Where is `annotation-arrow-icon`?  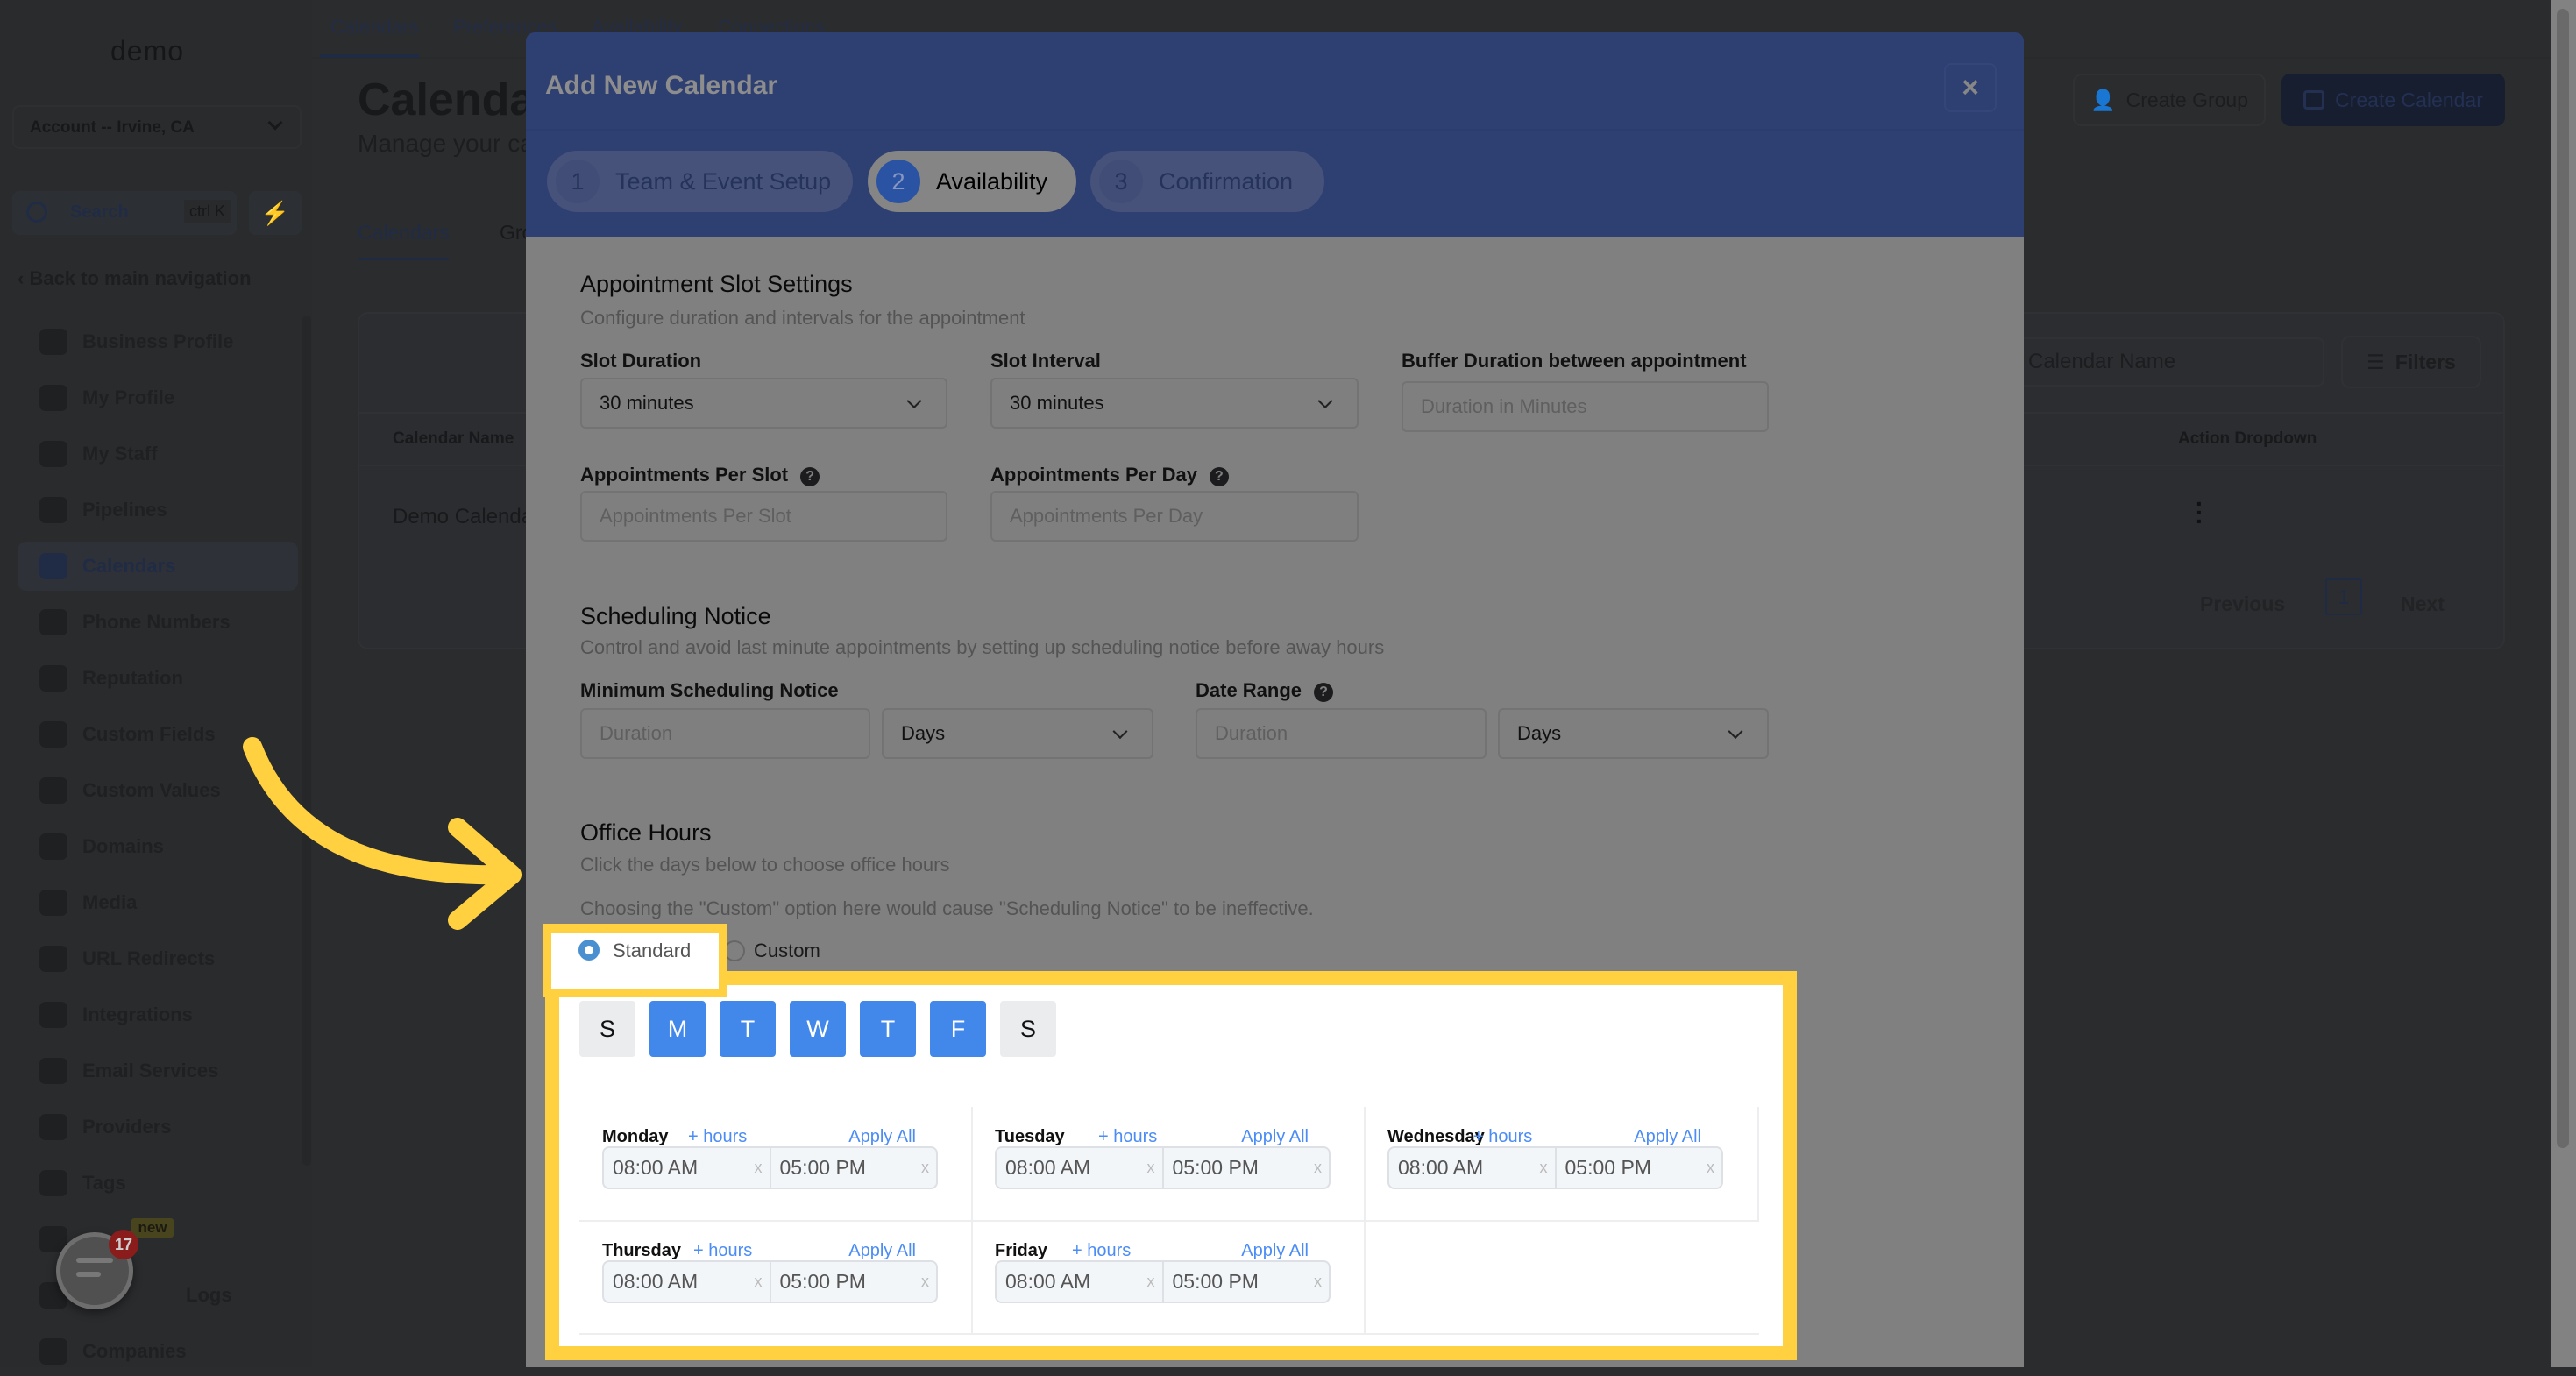
annotation-arrow-icon is located at coordinates (382, 833).